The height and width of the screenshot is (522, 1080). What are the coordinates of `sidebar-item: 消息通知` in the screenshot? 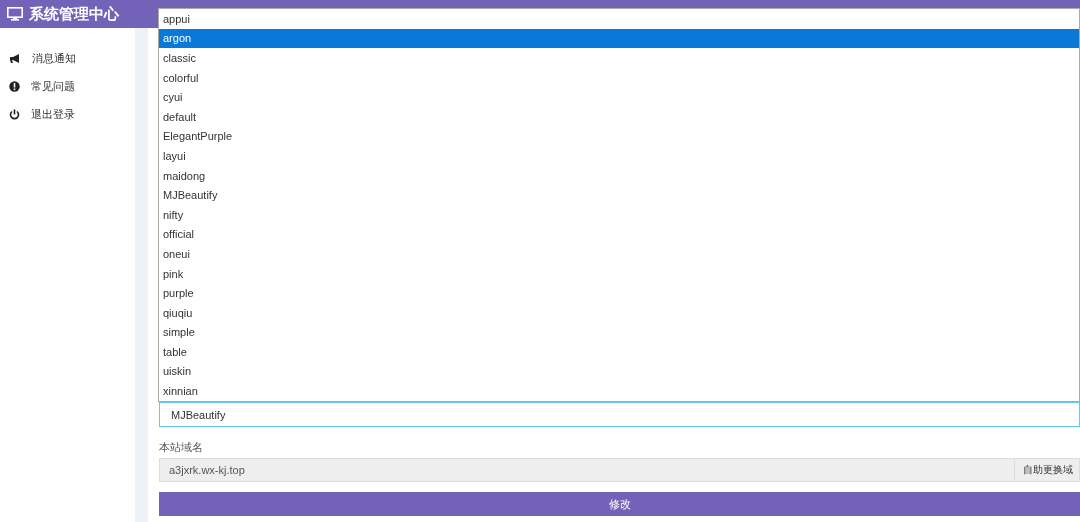 It's located at (67, 58).